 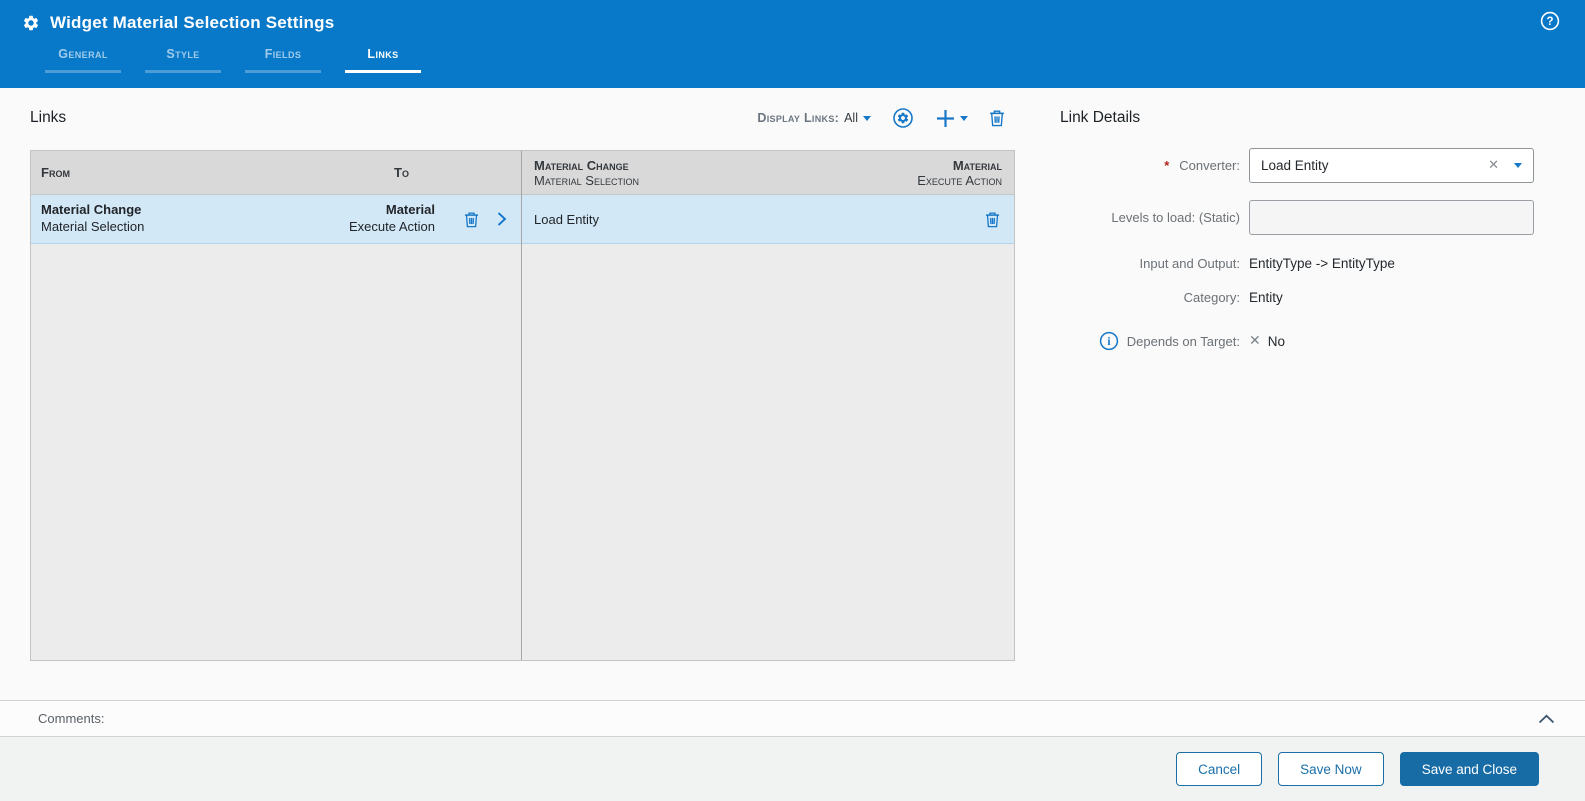 I want to click on comments-label: Comments:, so click(x=71, y=718).